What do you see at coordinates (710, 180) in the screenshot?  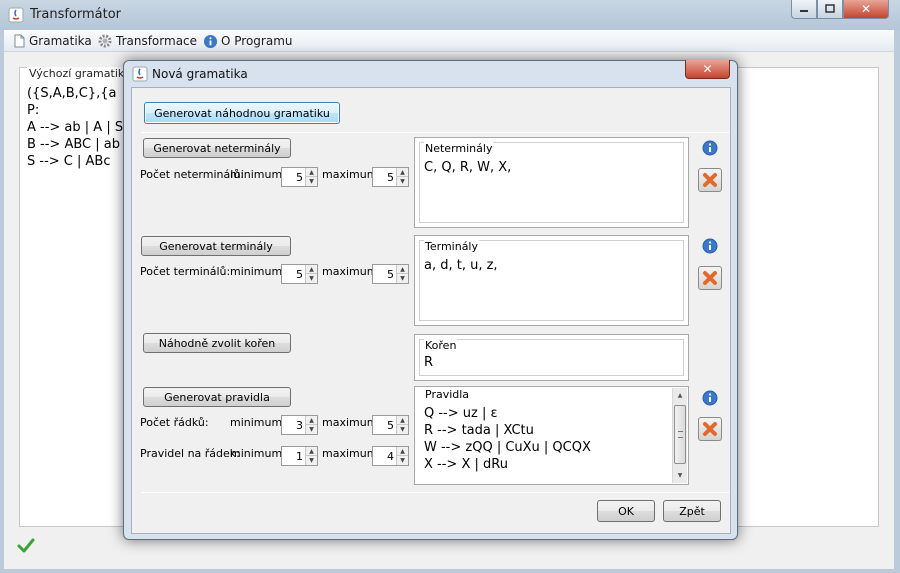 I see `delete-nonterminals-button` at bounding box center [710, 180].